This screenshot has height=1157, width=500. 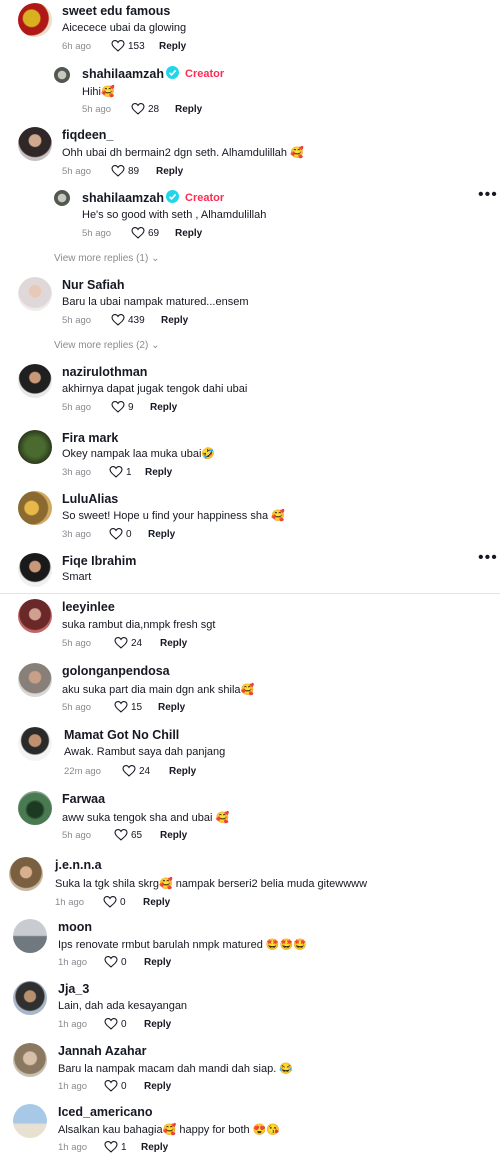 I want to click on username: nazirulothman, so click(x=104, y=372).